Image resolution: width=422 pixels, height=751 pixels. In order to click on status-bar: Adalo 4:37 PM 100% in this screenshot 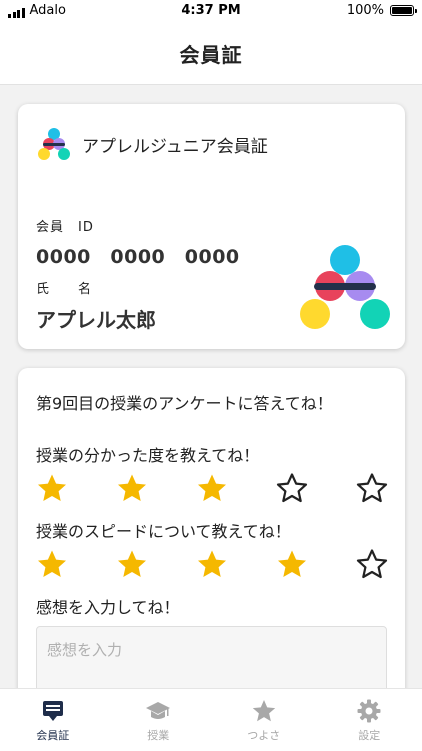, I will do `click(211, 11)`.